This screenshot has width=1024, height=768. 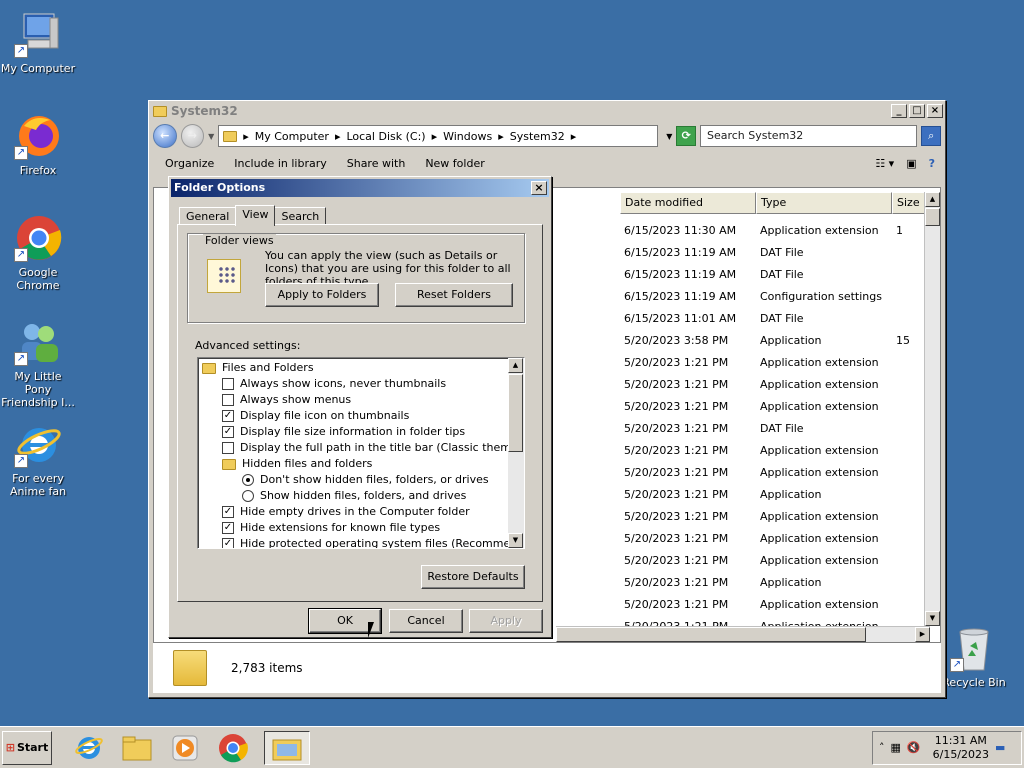 I want to click on tab-search: Search, so click(x=300, y=216).